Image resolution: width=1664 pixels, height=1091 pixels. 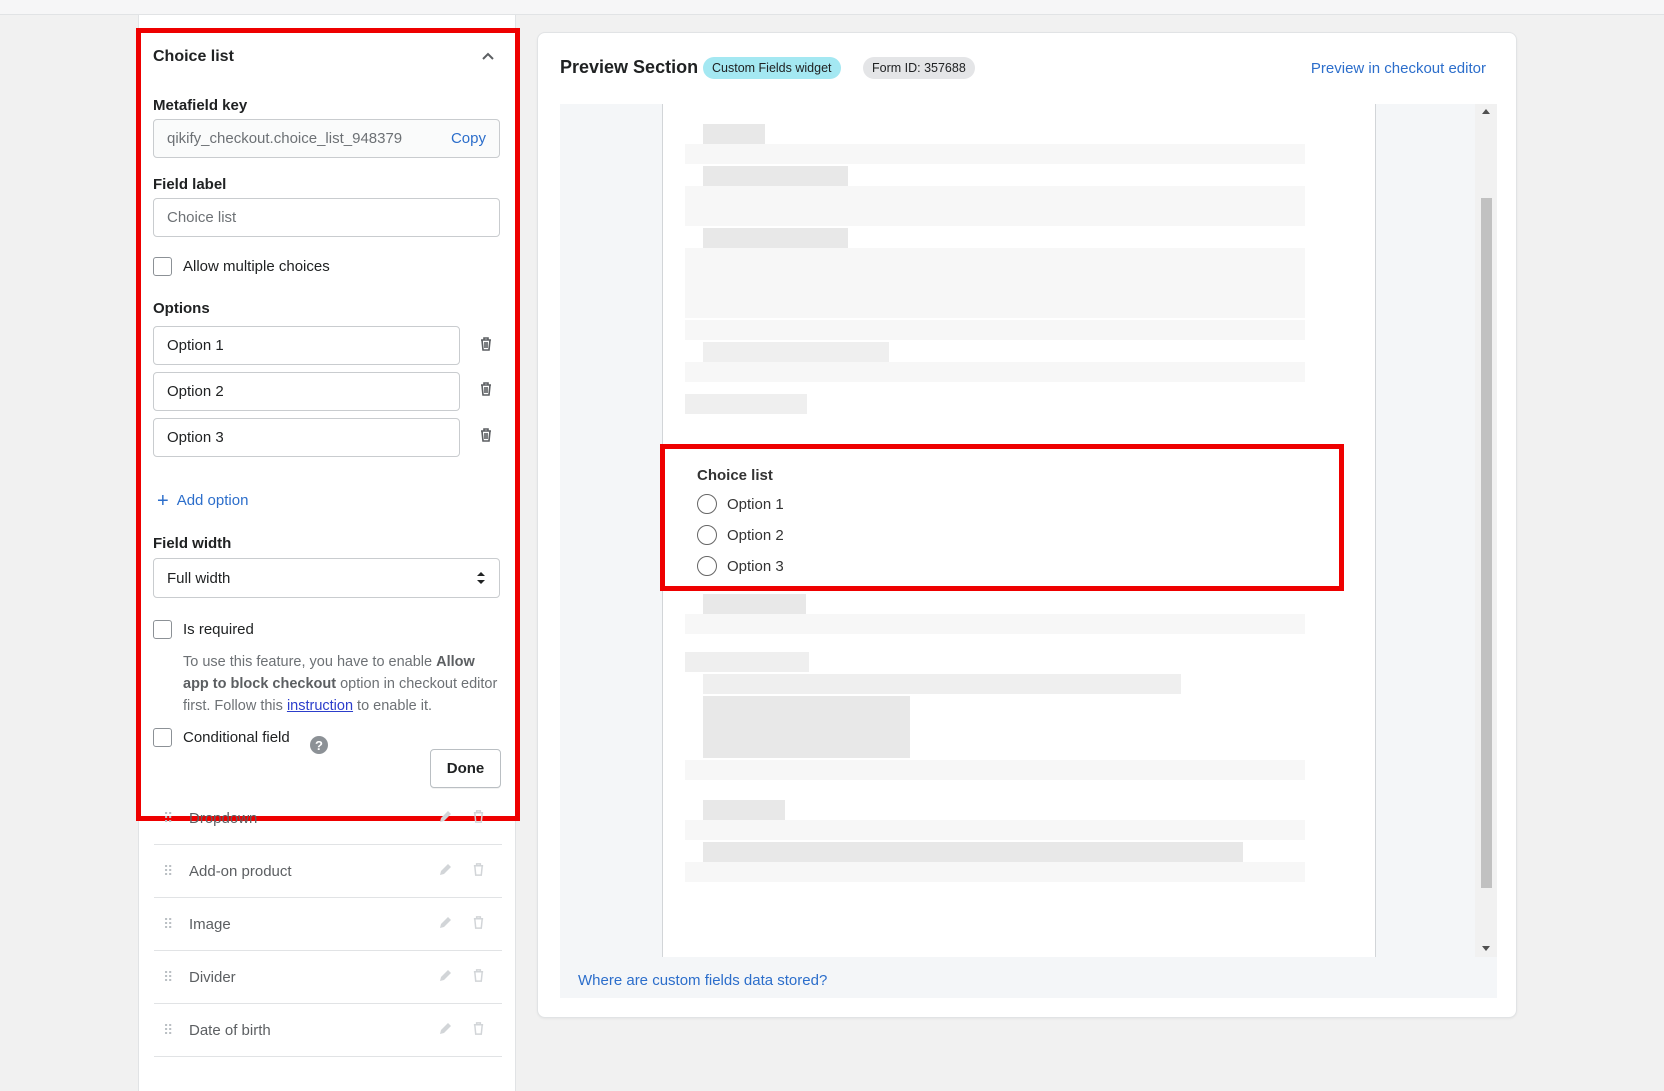 What do you see at coordinates (193, 56) in the screenshot?
I see `editor-title: Choice list` at bounding box center [193, 56].